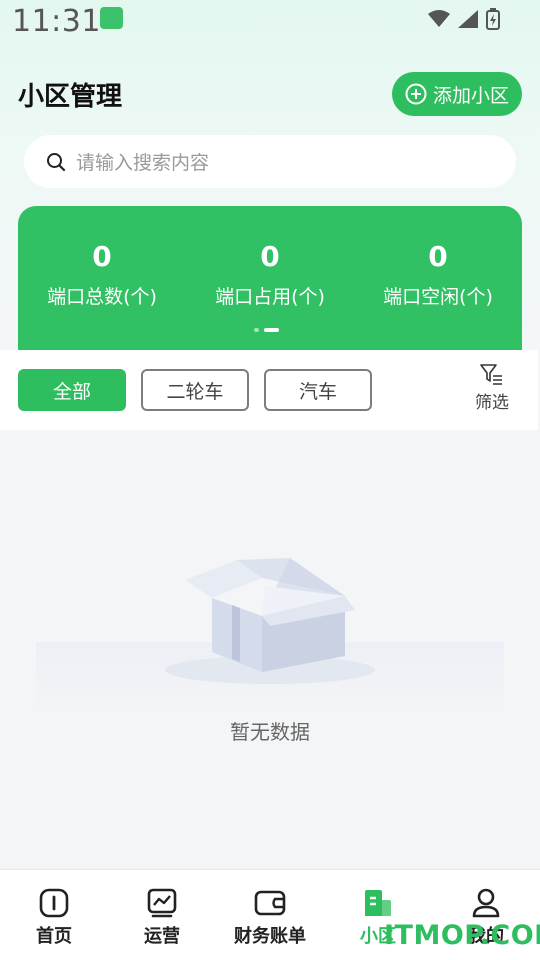  I want to click on stat-label: 端口占用(个), so click(270, 297).